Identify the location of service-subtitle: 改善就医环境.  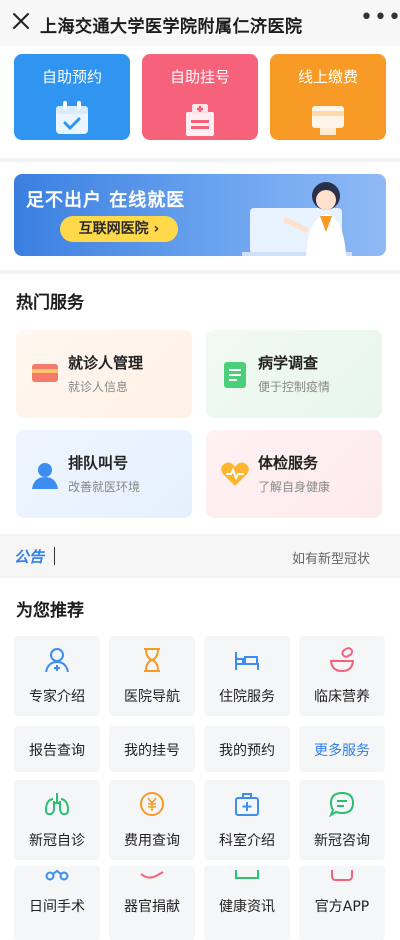
(104, 487).